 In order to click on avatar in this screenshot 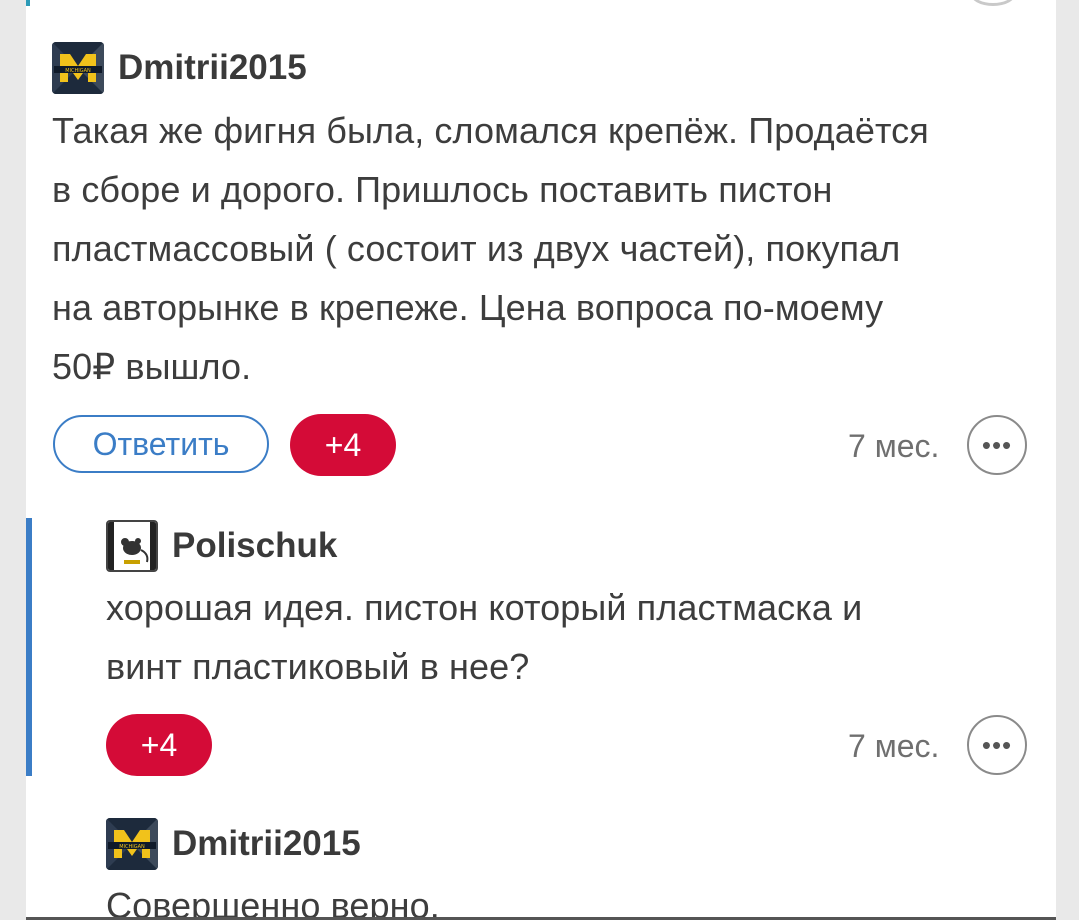, I will do `click(132, 546)`.